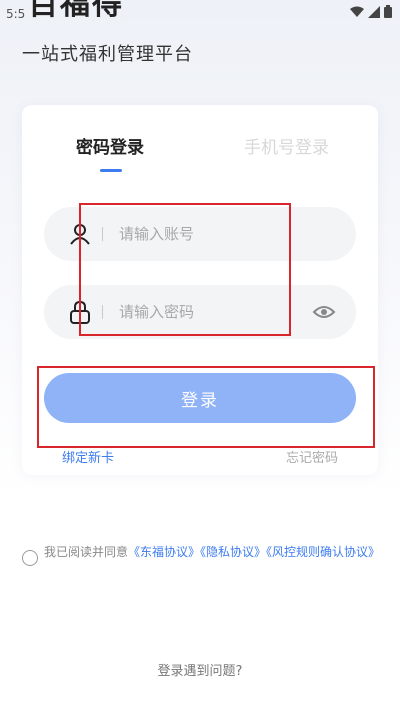 The height and width of the screenshot is (712, 400). What do you see at coordinates (16, 14) in the screenshot?
I see `status-time: 5:5` at bounding box center [16, 14].